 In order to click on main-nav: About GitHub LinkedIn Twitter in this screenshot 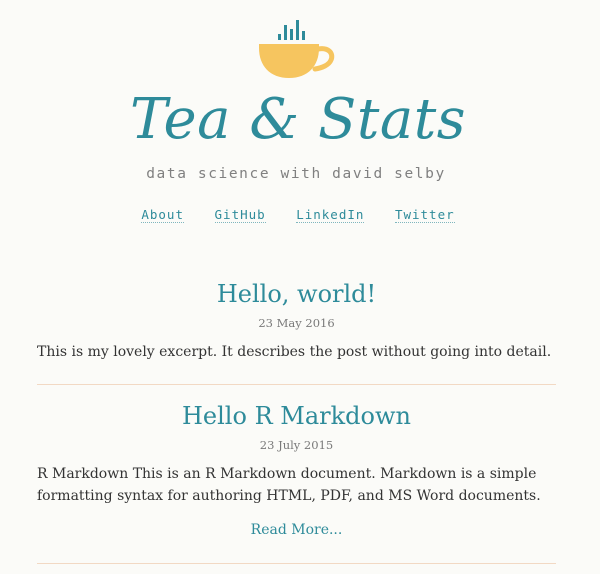, I will do `click(298, 215)`.